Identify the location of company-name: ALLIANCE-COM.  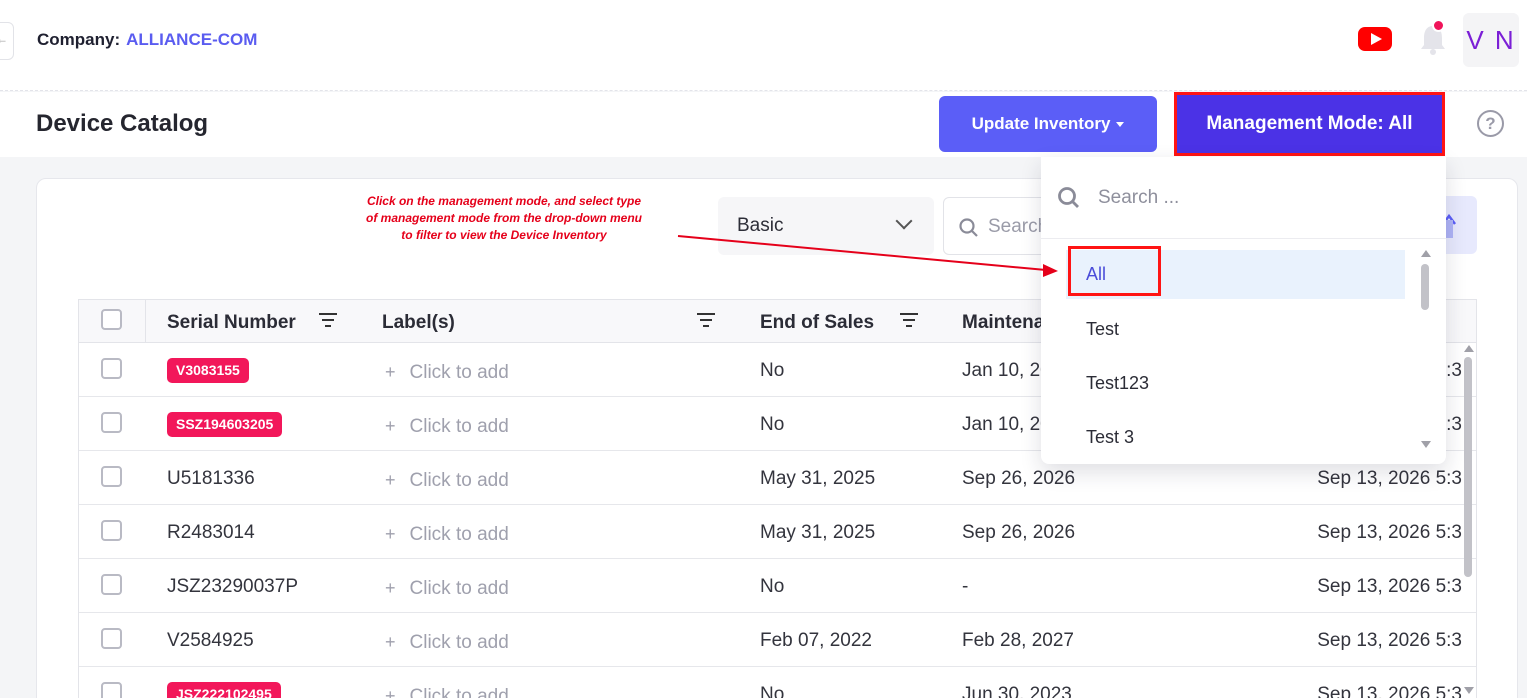
(191, 39).